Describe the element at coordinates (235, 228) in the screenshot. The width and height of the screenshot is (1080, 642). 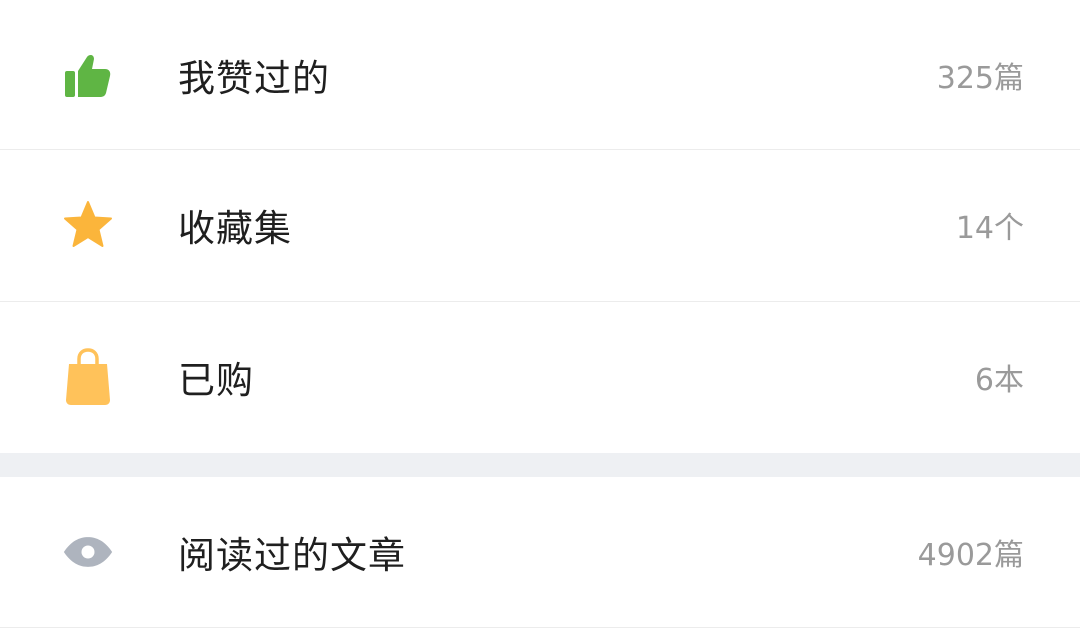
I see `menu-item-label: 收藏集` at that location.